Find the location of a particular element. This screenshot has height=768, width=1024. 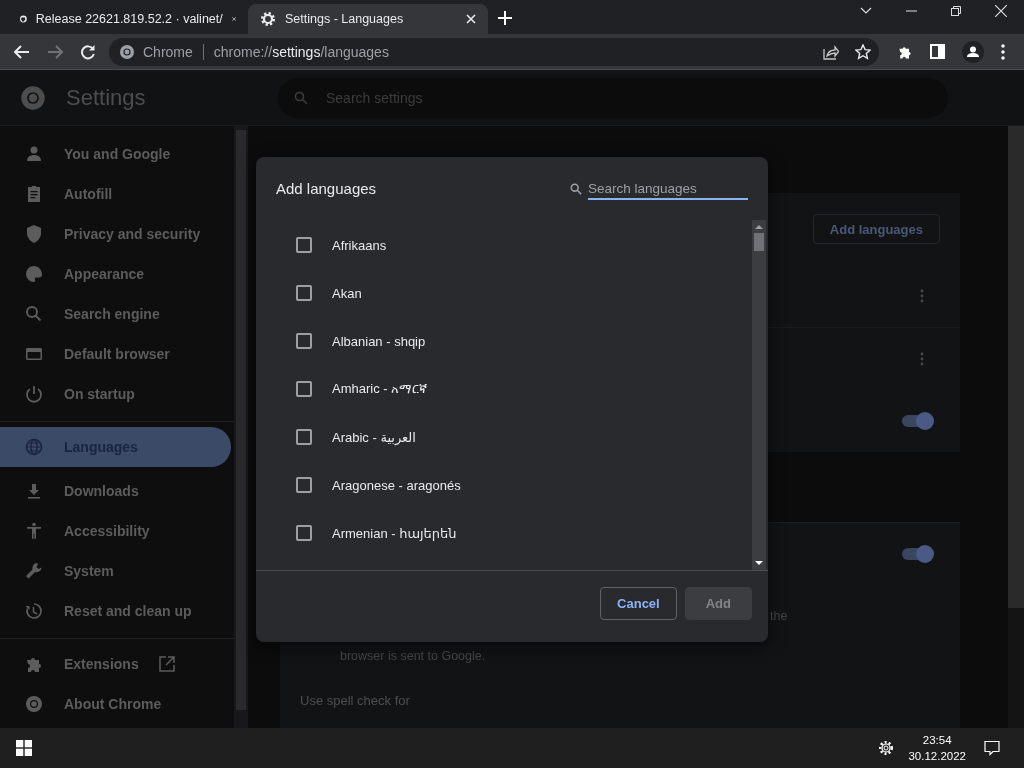

star-icon is located at coordinates (863, 51).